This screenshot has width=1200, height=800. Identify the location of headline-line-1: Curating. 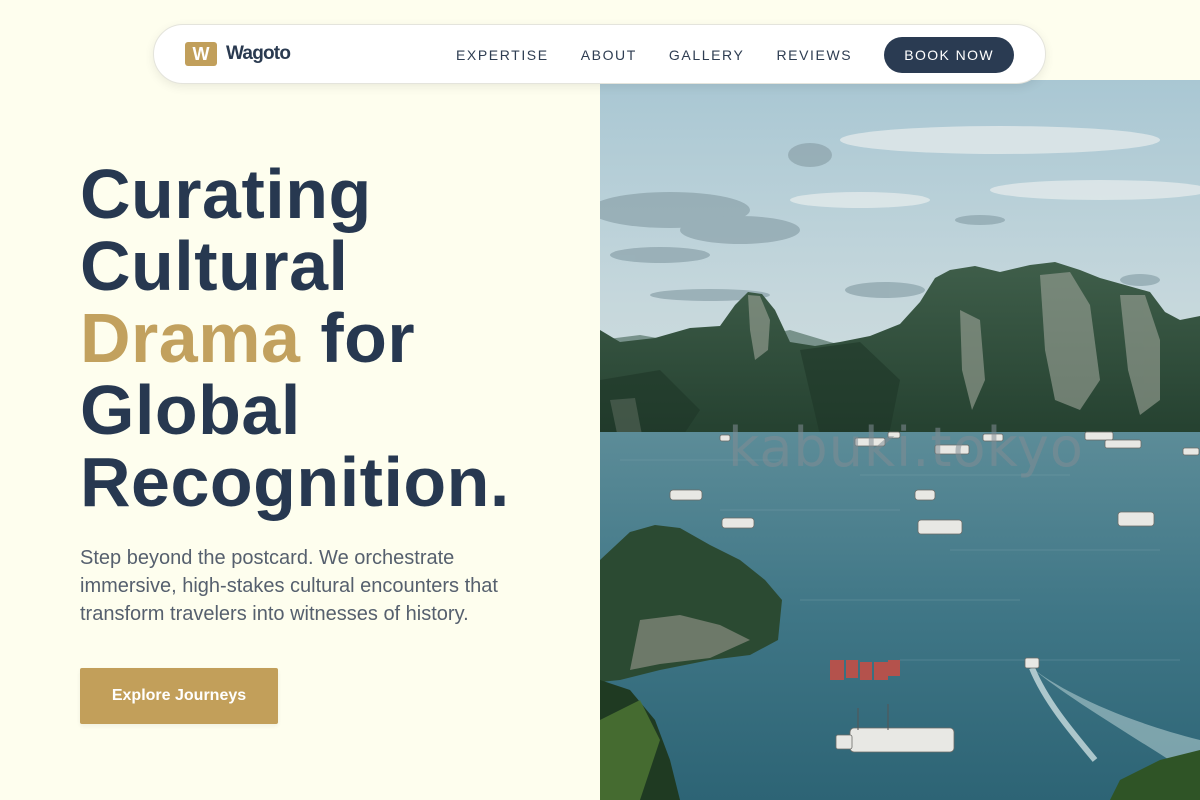
(226, 194).